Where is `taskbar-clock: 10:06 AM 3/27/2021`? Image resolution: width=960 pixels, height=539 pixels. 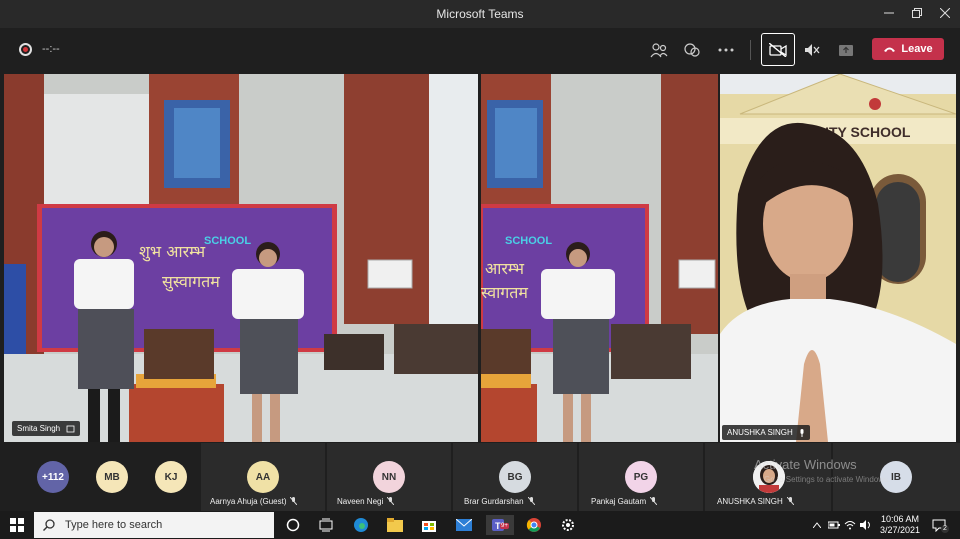
taskbar-clock: 10:06 AM 3/27/2021 is located at coordinates (900, 525).